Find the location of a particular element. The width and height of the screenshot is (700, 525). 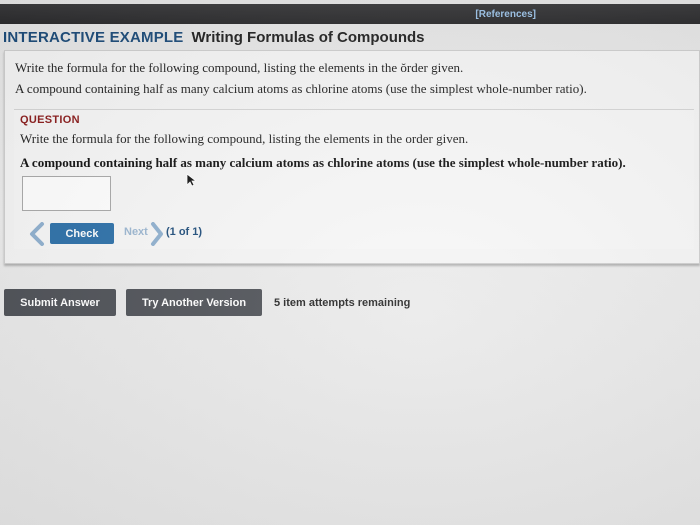

previous-arrow-icon is located at coordinates (37, 234).